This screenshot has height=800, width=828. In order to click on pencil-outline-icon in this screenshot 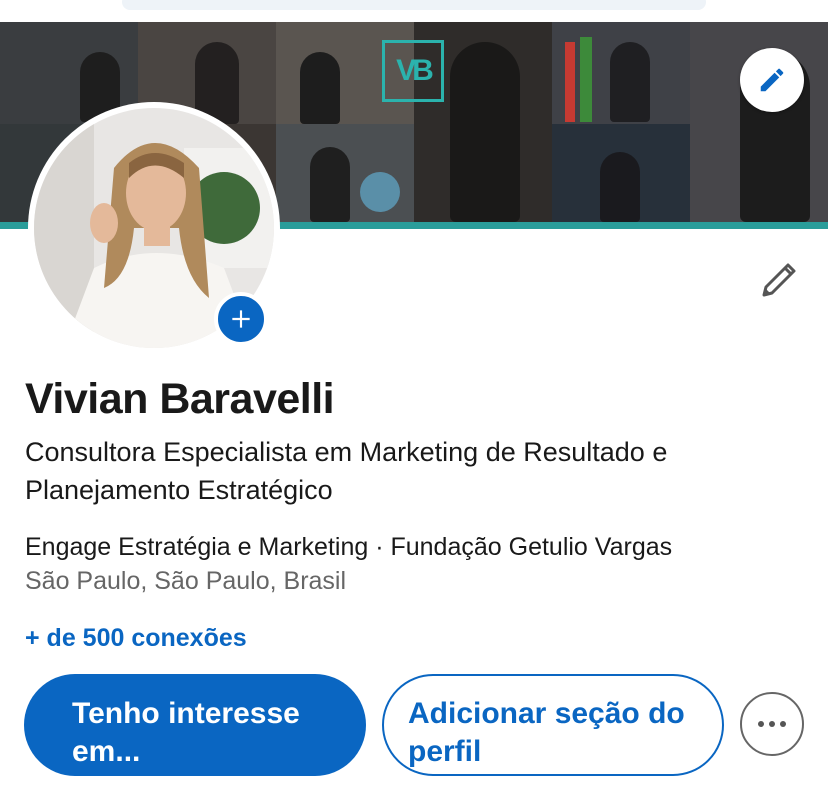, I will do `click(779, 280)`.